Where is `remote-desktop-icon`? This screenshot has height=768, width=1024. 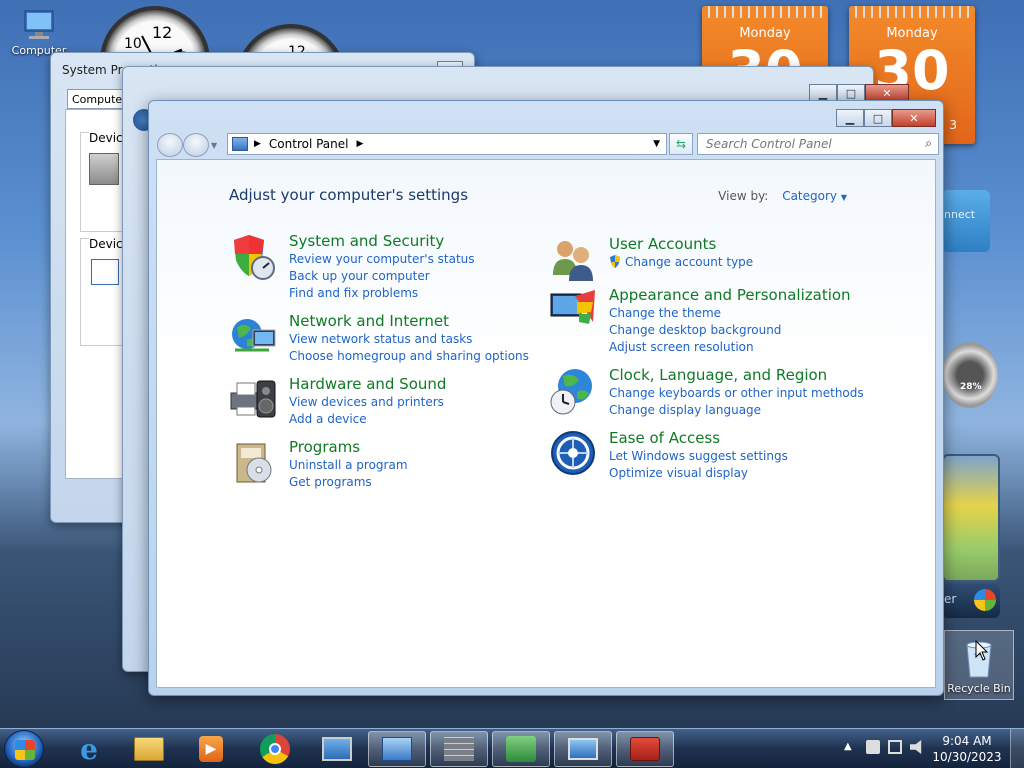 remote-desktop-icon is located at coordinates (337, 749).